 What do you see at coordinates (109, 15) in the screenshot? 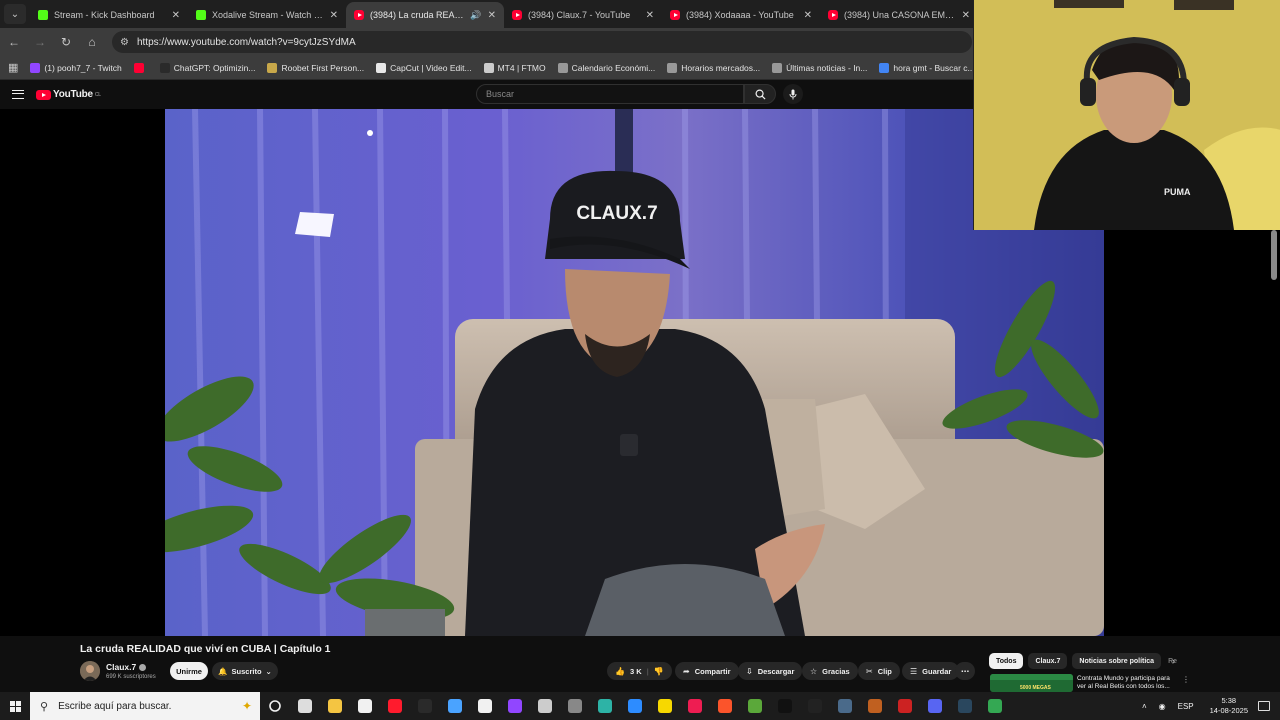
I see `browser-tab: Stream - Kick Dashboard ✕` at bounding box center [109, 15].